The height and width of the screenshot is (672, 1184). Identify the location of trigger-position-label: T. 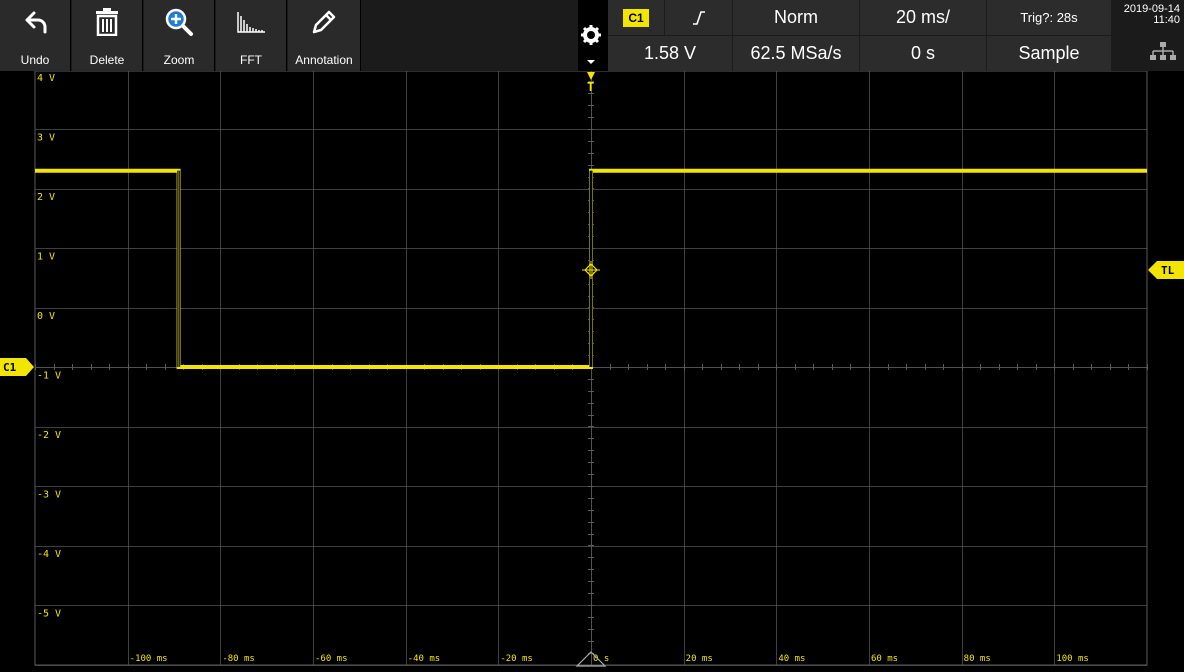
(590, 87).